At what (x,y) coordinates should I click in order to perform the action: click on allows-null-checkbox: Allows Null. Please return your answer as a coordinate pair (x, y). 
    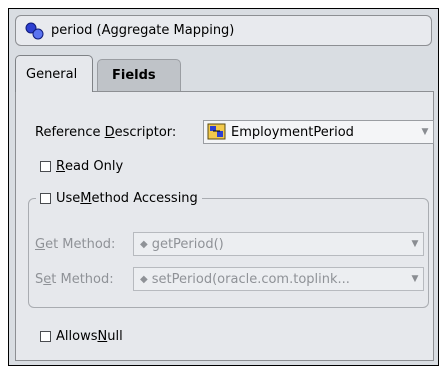
    Looking at the image, I should click on (81, 336).